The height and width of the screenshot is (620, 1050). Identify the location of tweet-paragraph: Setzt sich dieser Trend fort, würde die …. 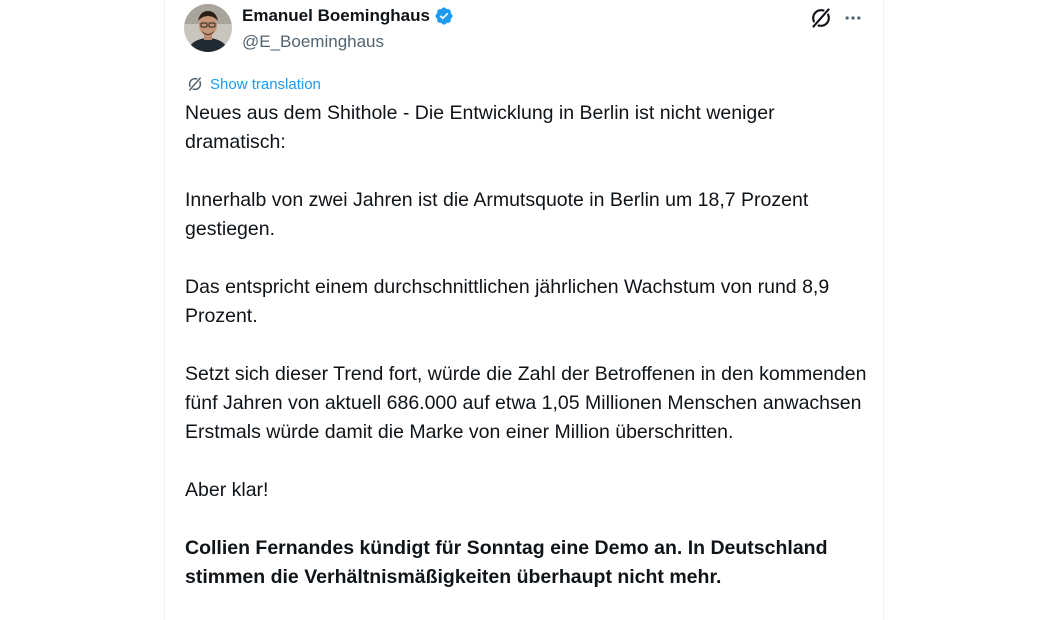
(526, 403).